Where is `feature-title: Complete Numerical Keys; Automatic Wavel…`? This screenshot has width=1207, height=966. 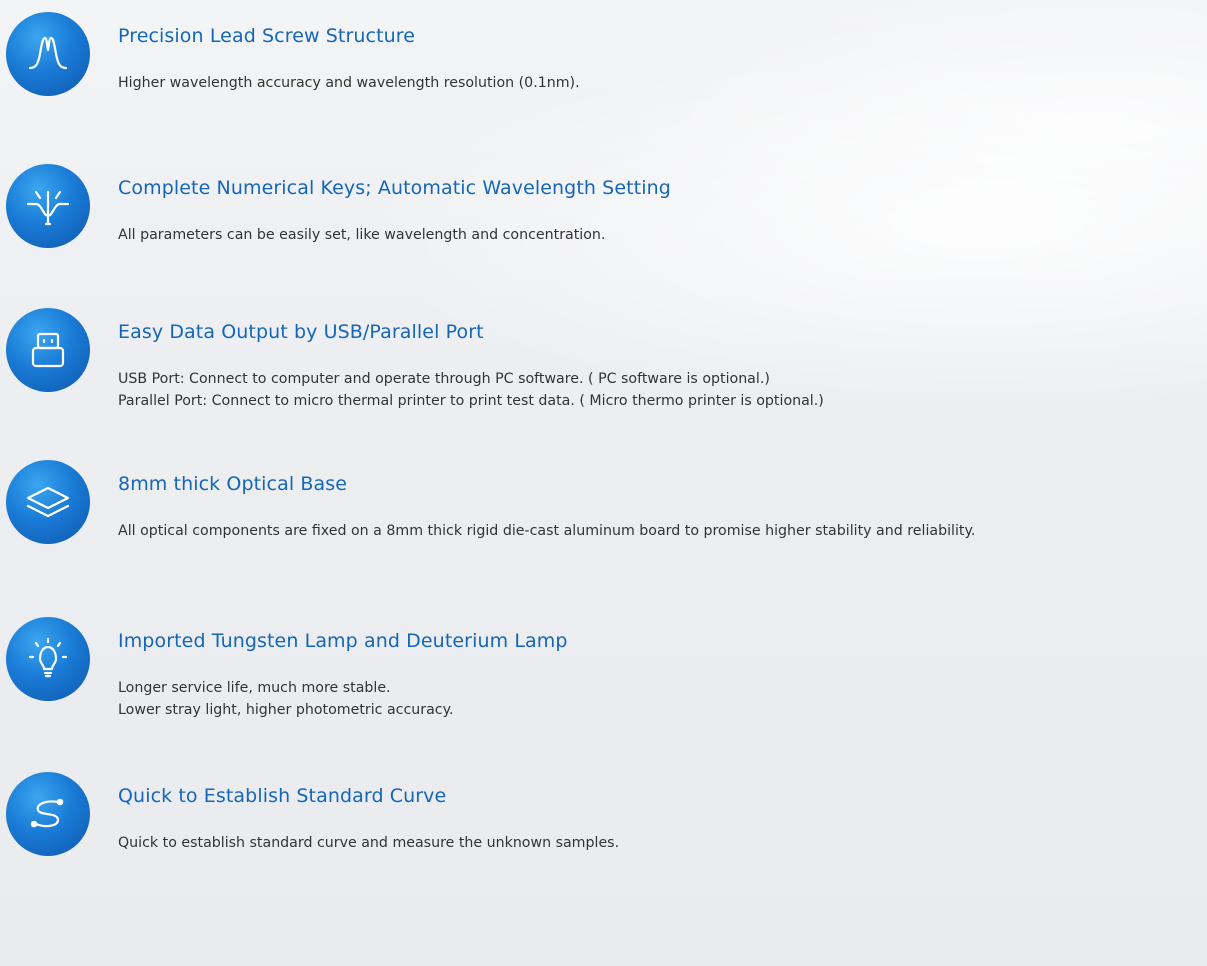 feature-title: Complete Numerical Keys; Automatic Wavel… is located at coordinates (394, 188).